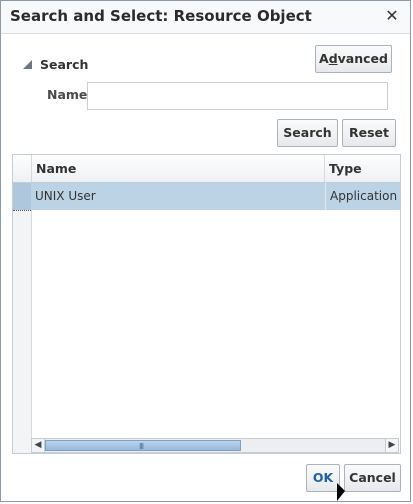 The image size is (413, 504). I want to click on table-header: Name Type, so click(206, 169).